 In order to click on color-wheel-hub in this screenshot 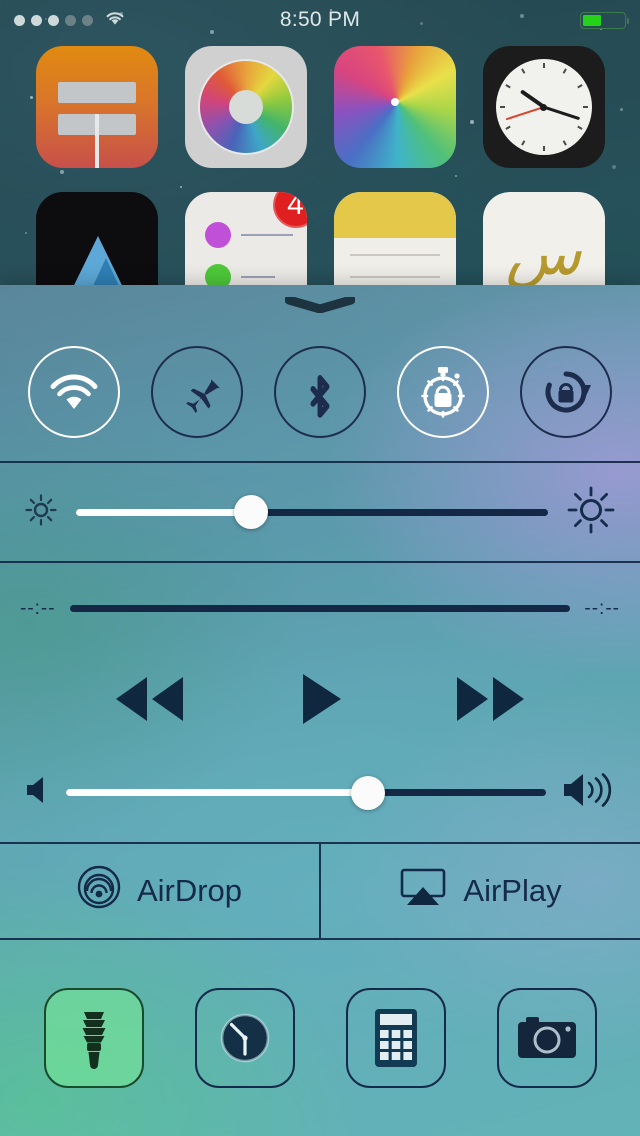, I will do `click(245, 107)`.